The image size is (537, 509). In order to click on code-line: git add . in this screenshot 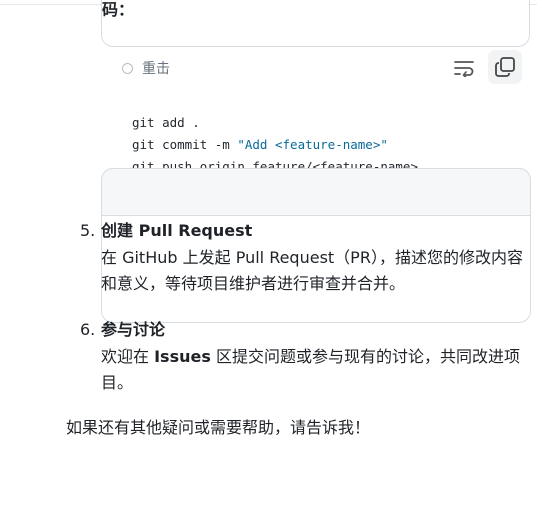, I will do `click(166, 122)`.